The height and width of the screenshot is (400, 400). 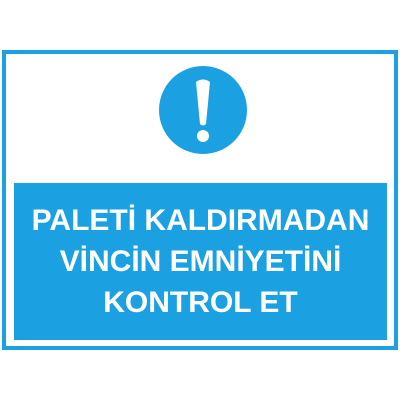 What do you see at coordinates (200, 220) in the screenshot?
I see `message-line-1: PALETİ KALDIRMADAN` at bounding box center [200, 220].